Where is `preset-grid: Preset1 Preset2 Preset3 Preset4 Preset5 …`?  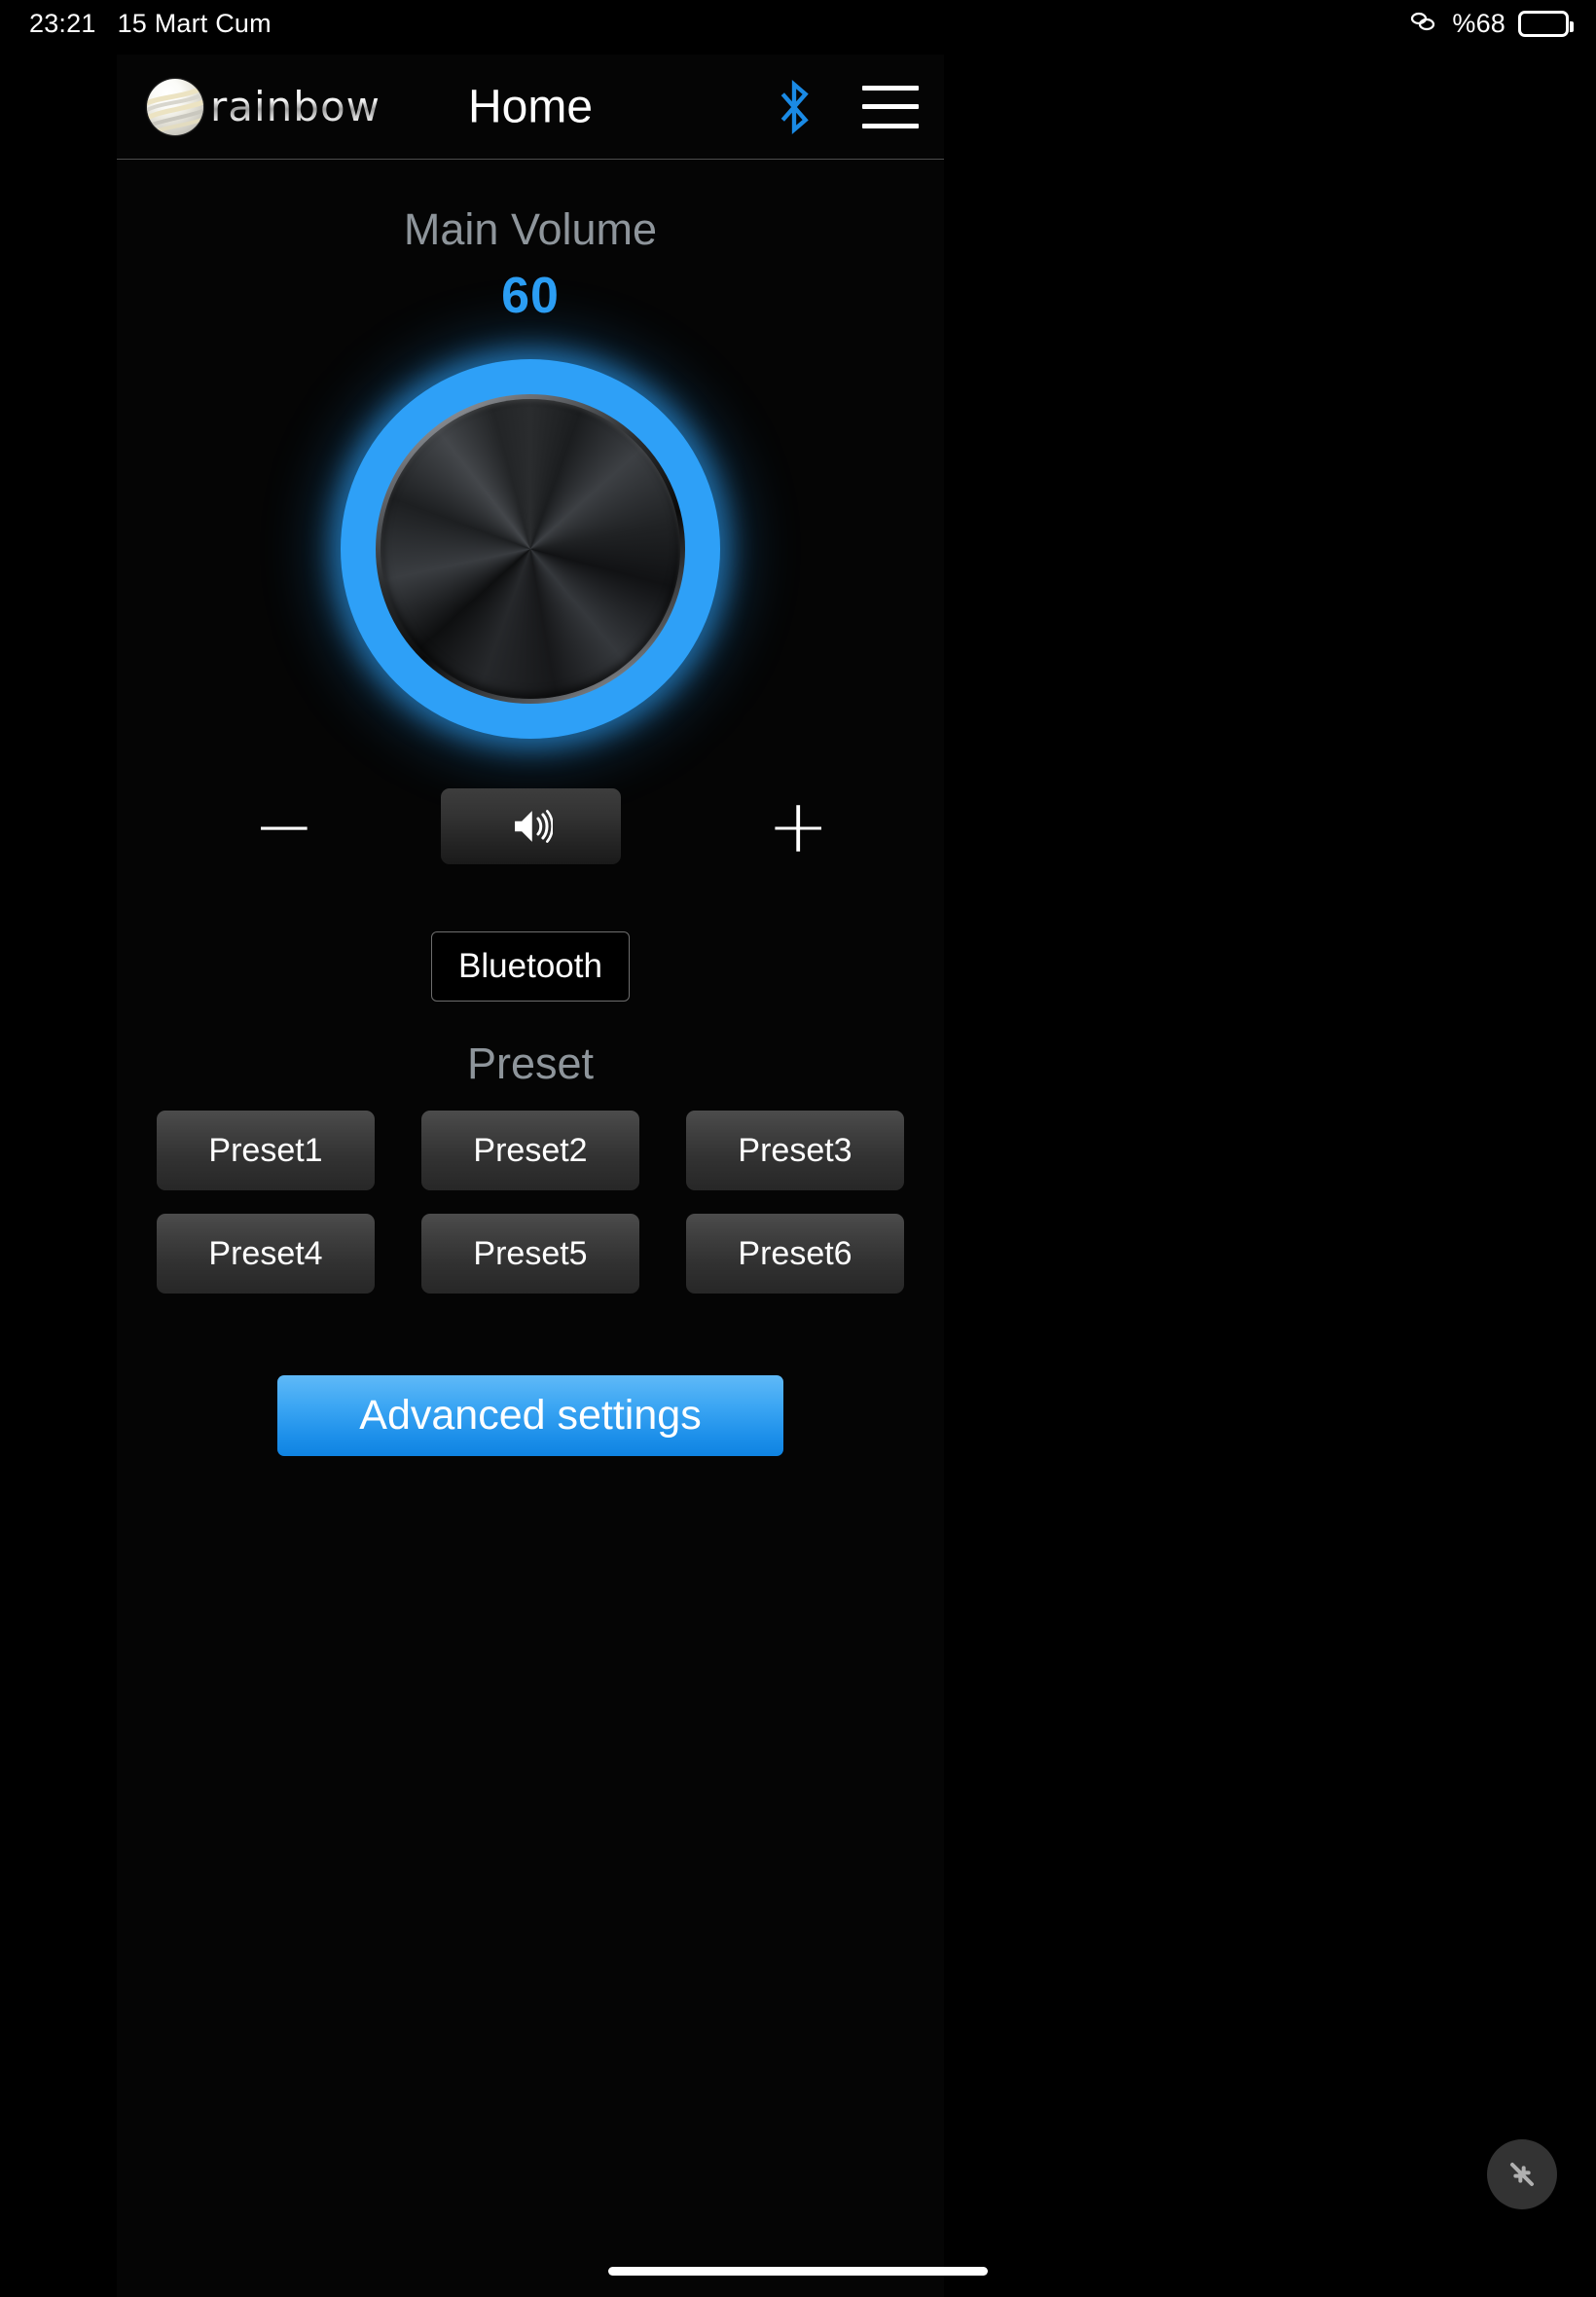
preset-grid: Preset1 Preset2 Preset3 Preset4 Preset5 … is located at coordinates (530, 1202).